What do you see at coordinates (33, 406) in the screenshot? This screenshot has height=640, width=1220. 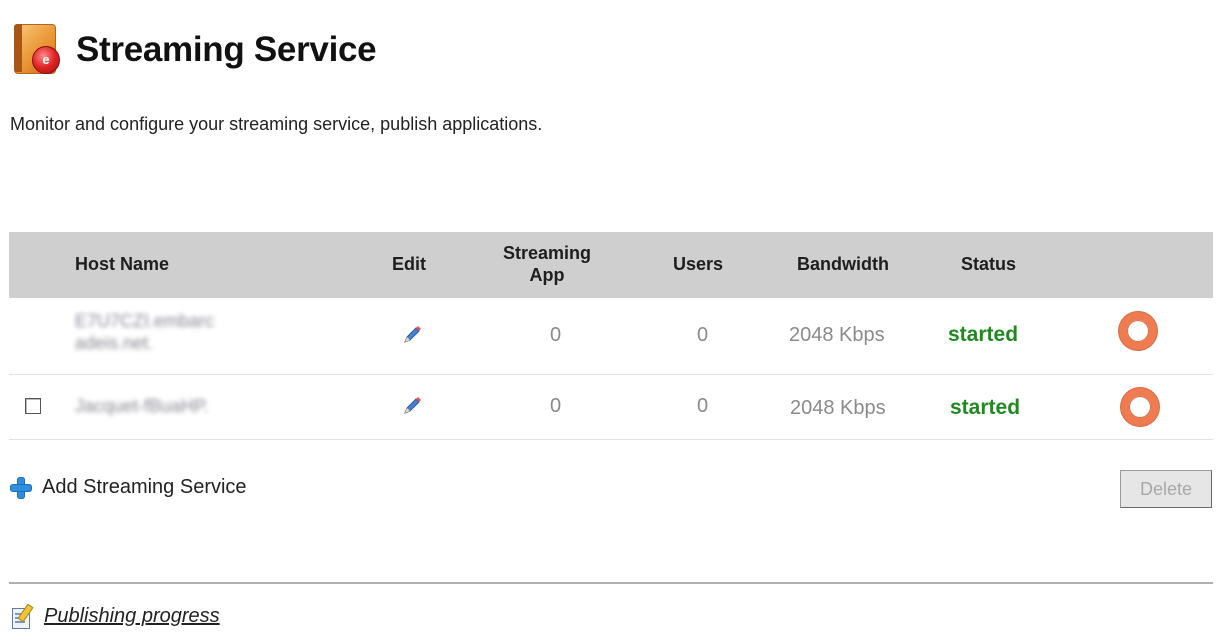 I see `row-select-checkbox` at bounding box center [33, 406].